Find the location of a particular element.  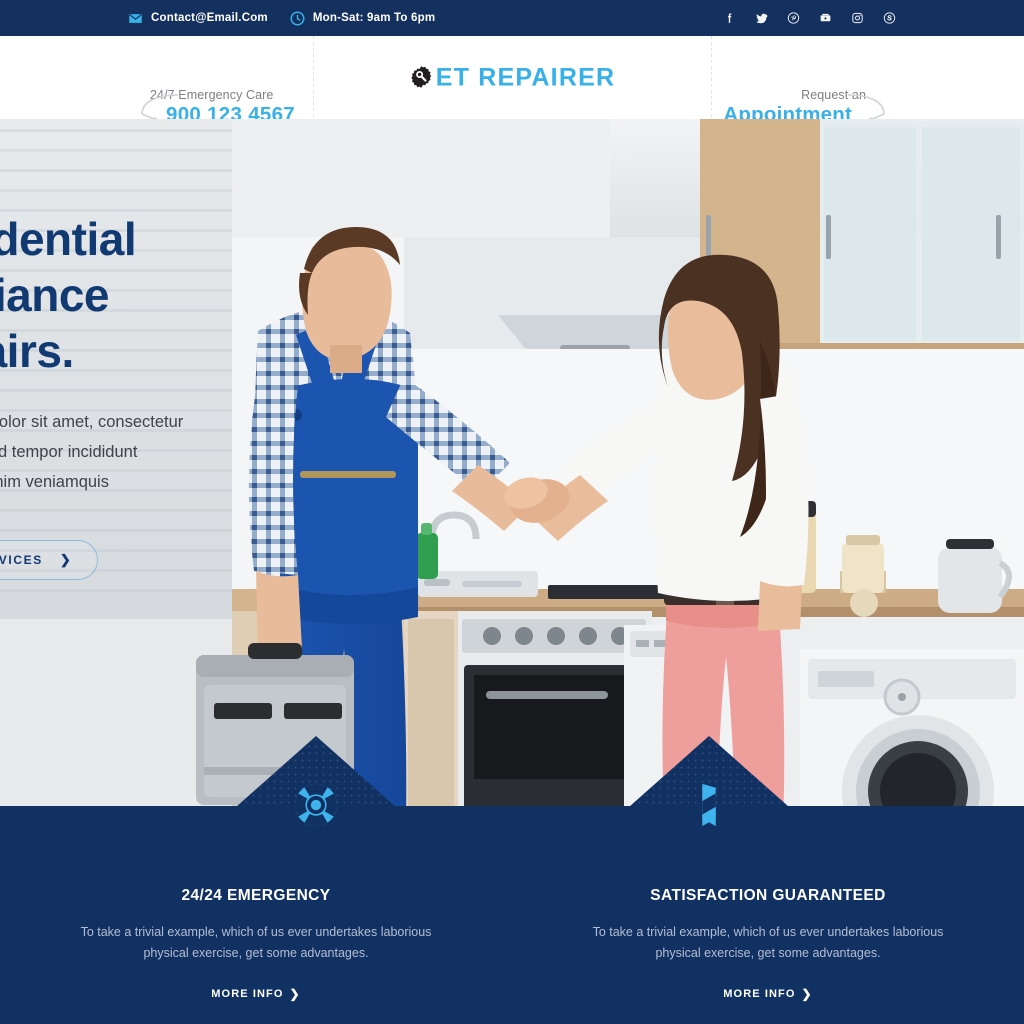

hero-services-button: E SERVICES ❯ is located at coordinates (49, 560).